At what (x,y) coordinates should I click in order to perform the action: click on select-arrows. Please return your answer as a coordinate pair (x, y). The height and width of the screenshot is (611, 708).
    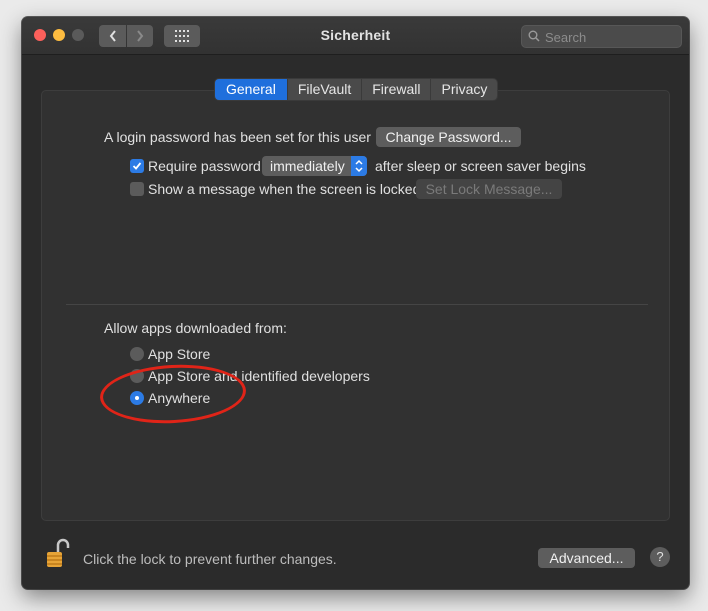
    Looking at the image, I should click on (359, 166).